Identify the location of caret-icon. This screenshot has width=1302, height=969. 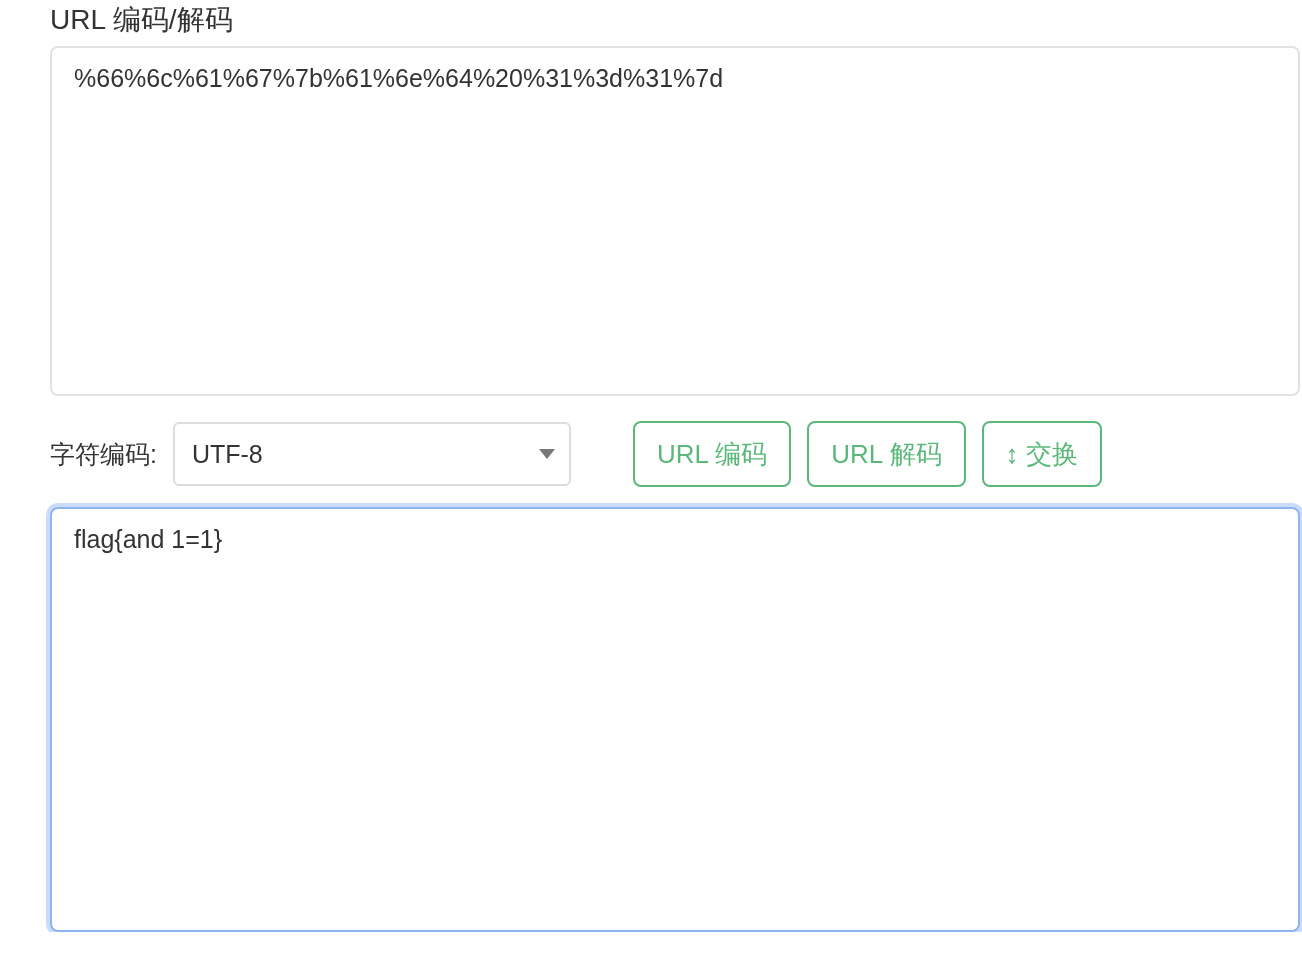
(546, 454).